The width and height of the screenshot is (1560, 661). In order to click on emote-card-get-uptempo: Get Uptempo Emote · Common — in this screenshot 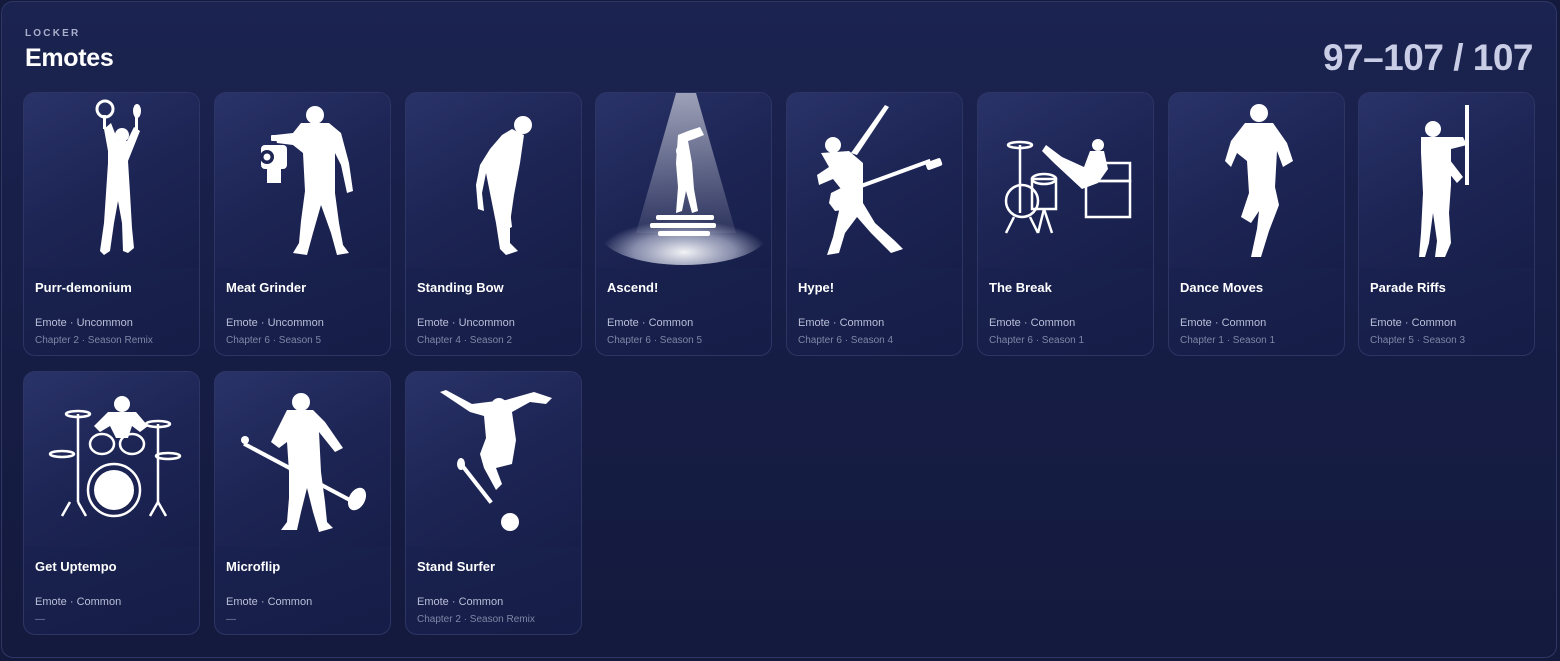, I will do `click(111, 503)`.